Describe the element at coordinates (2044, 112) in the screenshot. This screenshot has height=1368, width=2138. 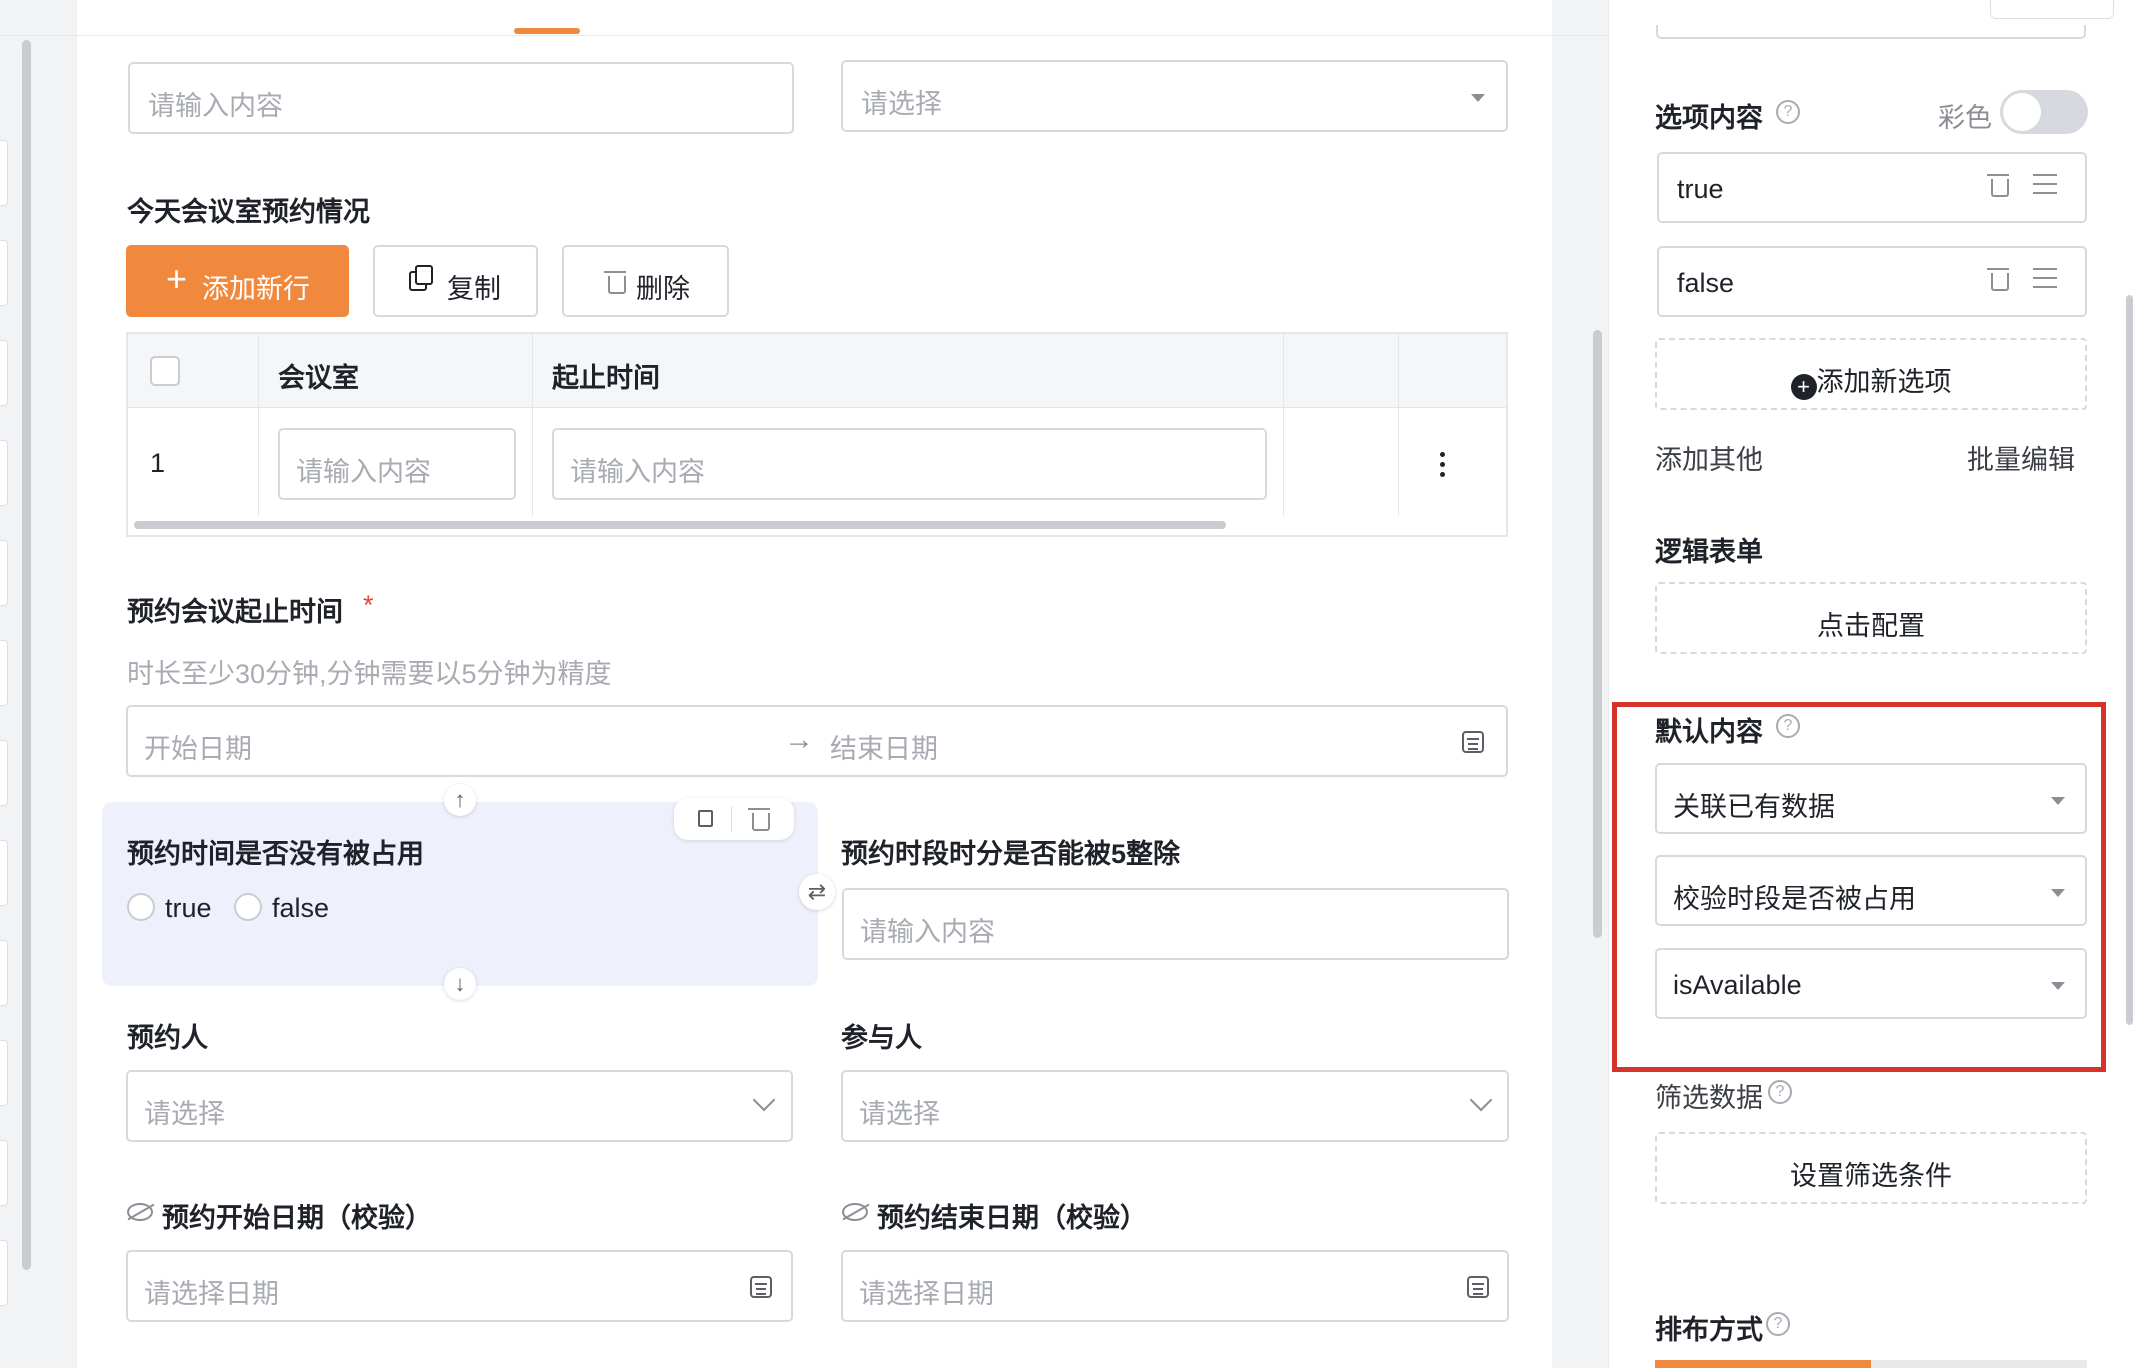
I see `color-toggle` at that location.